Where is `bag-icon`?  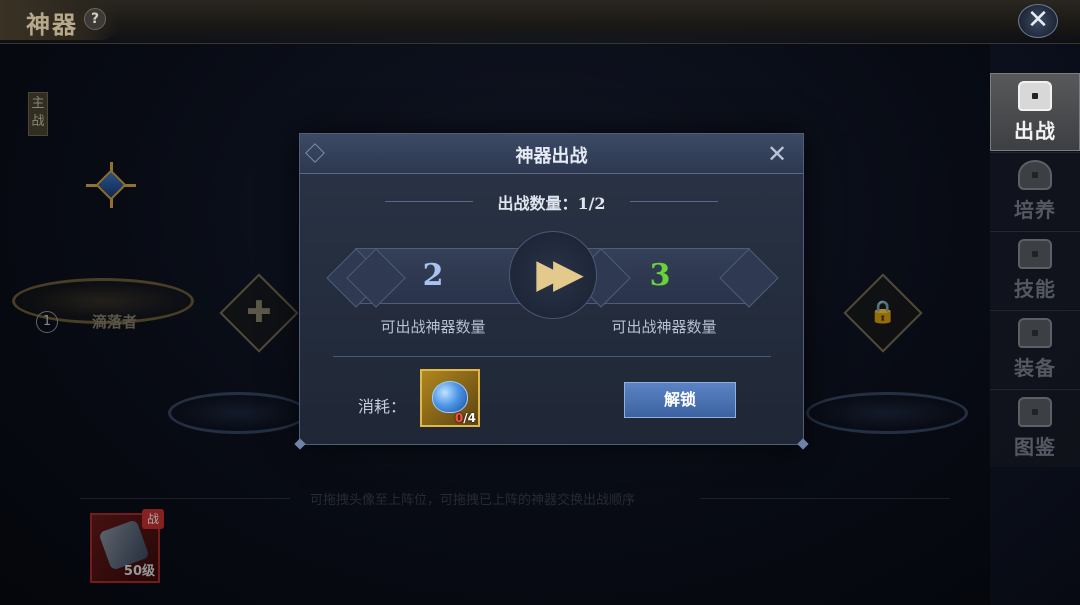 bag-icon is located at coordinates (1035, 175).